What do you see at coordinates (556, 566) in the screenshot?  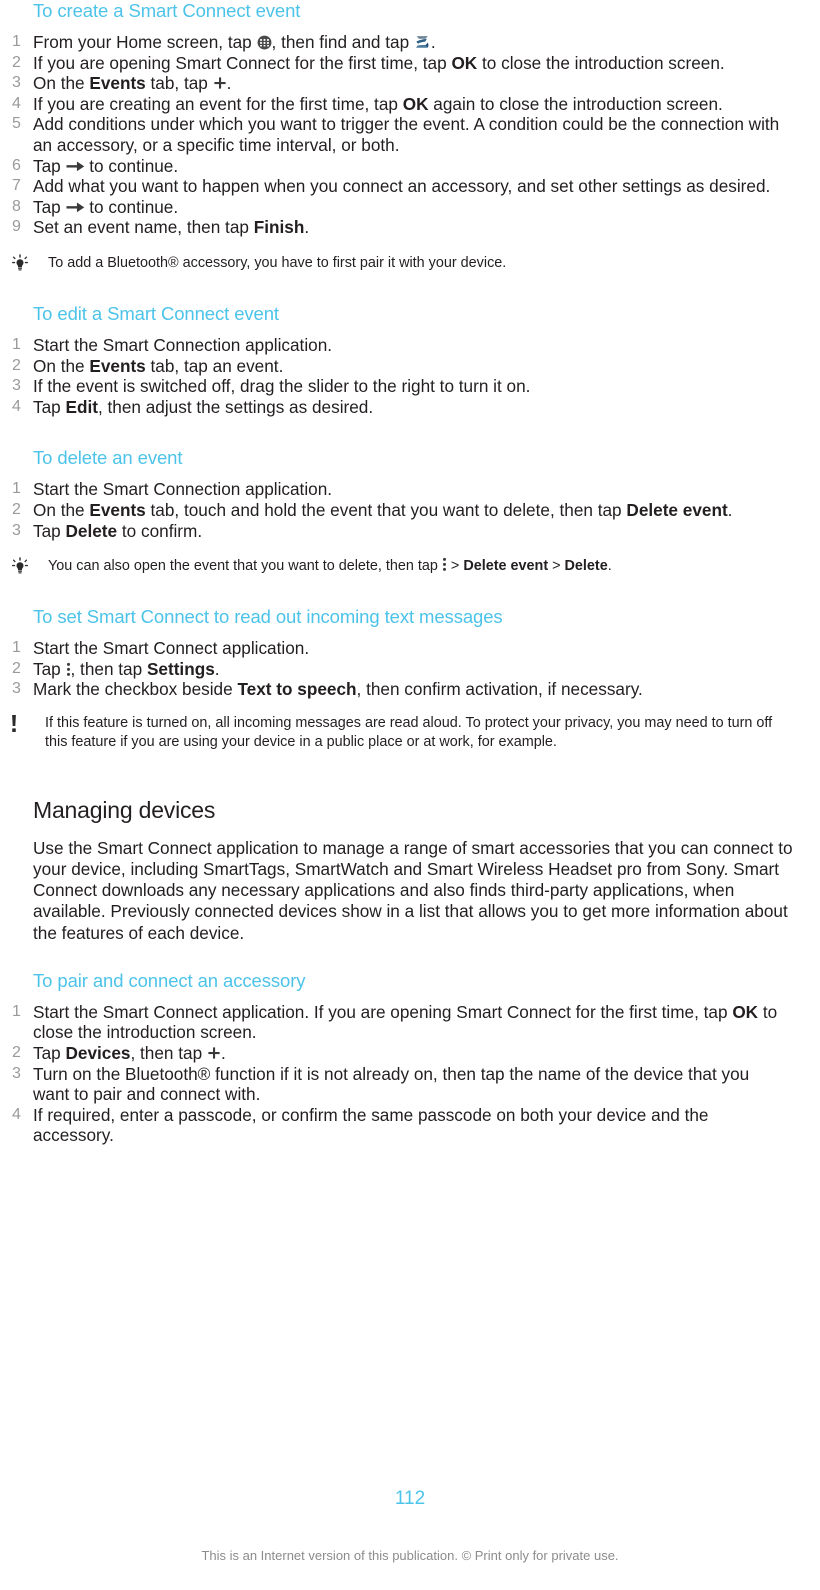 I see `text-run: >` at bounding box center [556, 566].